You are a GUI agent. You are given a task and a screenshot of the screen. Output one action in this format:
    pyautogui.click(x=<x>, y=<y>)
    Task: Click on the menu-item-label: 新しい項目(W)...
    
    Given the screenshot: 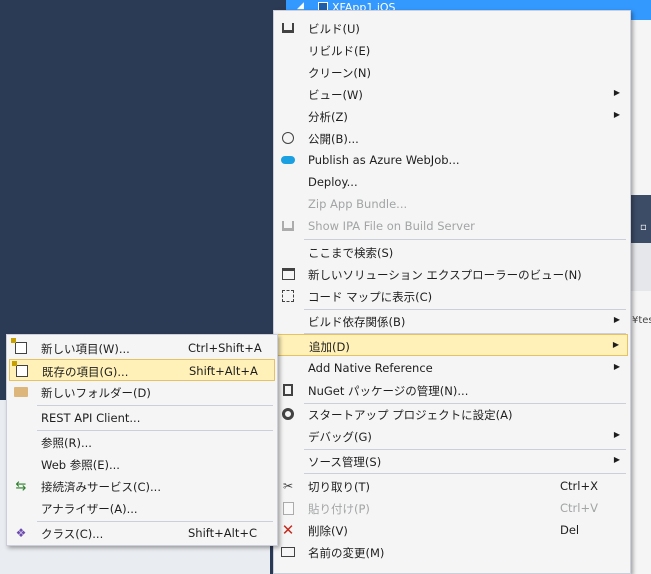 What is the action you would take?
    pyautogui.click(x=85, y=349)
    